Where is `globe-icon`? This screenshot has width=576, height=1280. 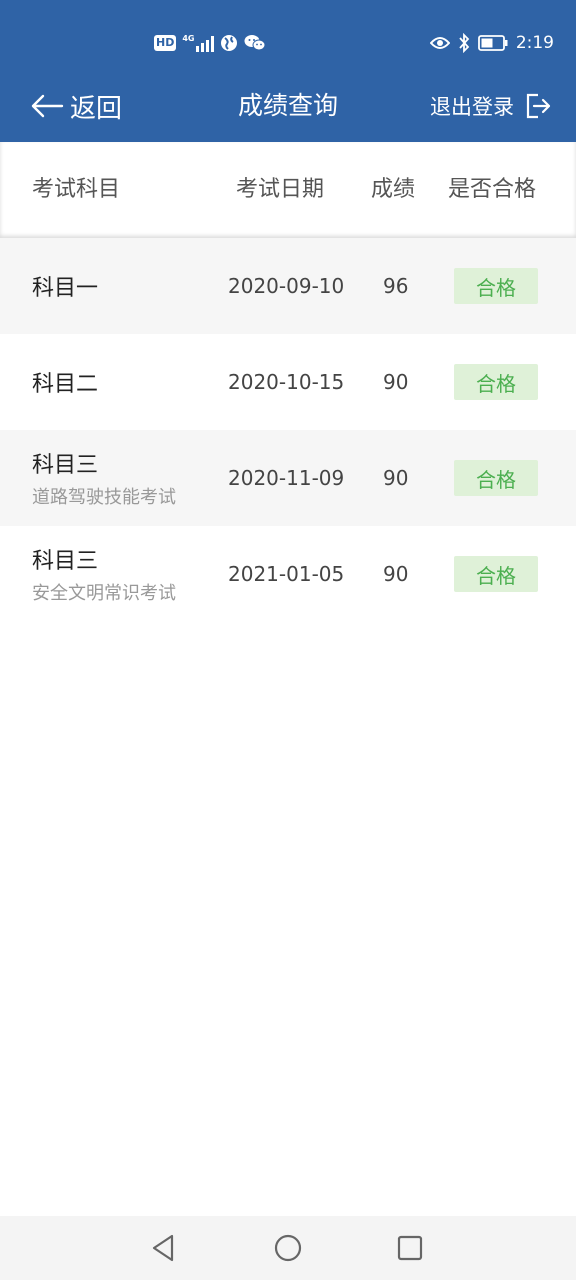
globe-icon is located at coordinates (229, 43).